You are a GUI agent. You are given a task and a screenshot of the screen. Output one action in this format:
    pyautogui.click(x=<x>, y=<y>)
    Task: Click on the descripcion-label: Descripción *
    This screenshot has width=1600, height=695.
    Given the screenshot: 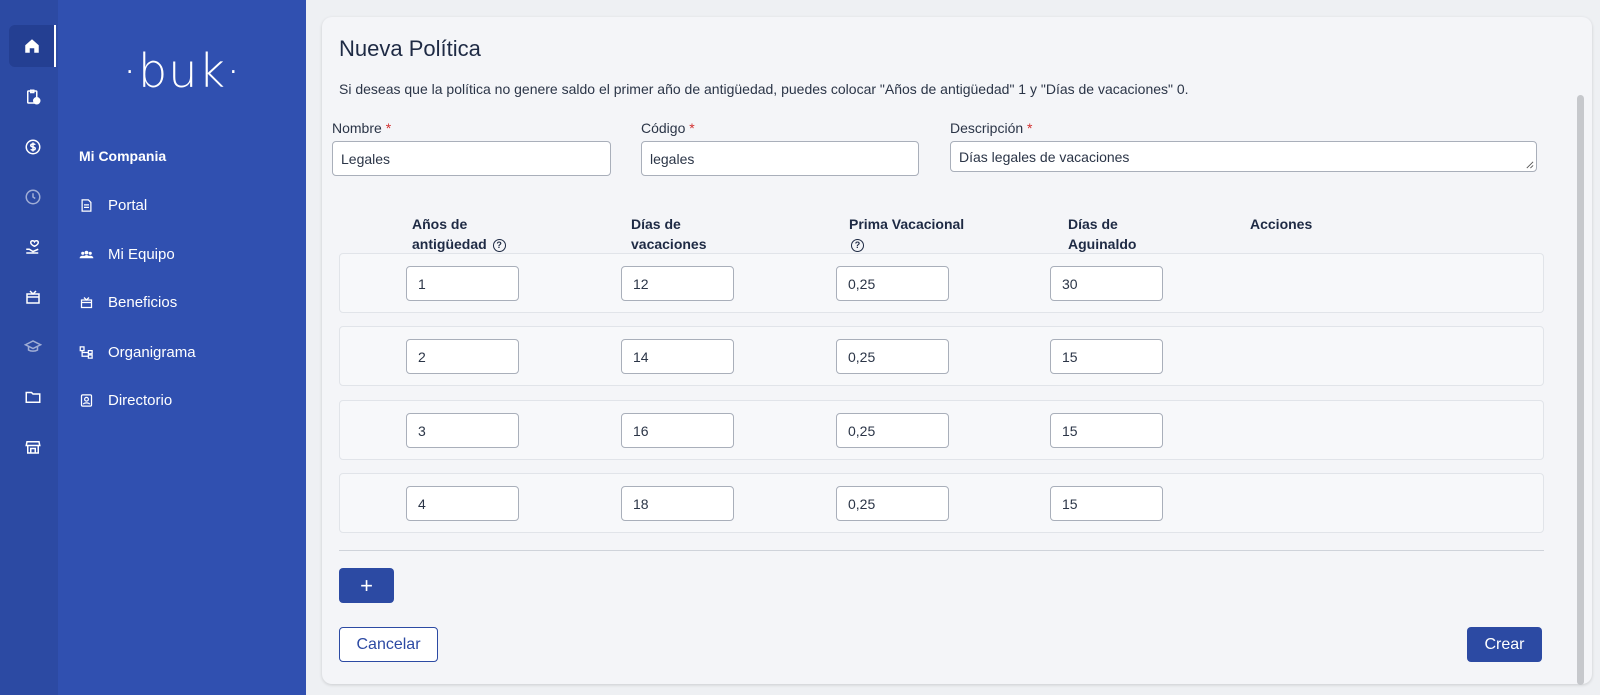 What is the action you would take?
    pyautogui.click(x=991, y=128)
    